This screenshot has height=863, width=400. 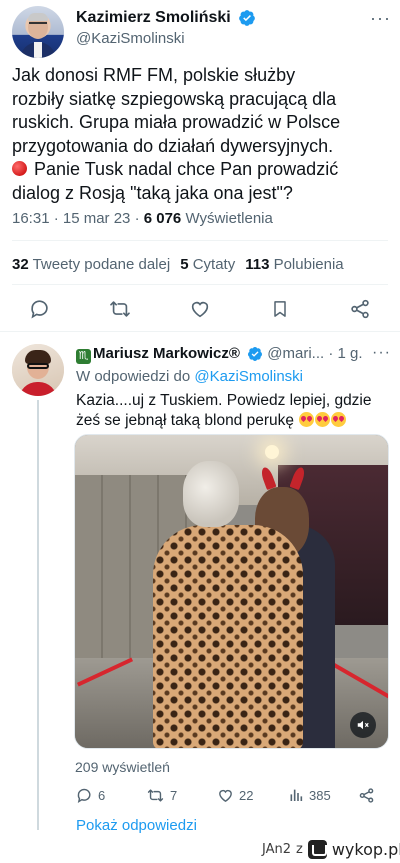 I want to click on author-name-row: Kazimierz Smoliński, so click(x=166, y=18).